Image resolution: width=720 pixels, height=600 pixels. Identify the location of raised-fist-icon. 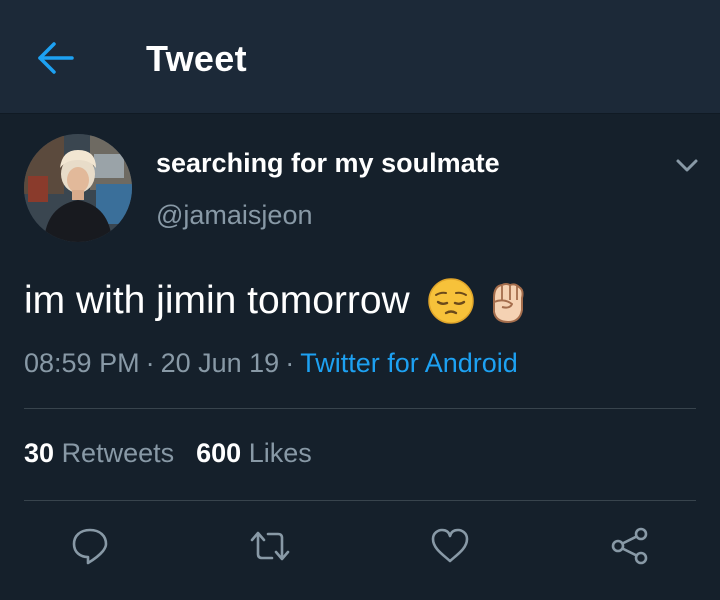
(508, 303).